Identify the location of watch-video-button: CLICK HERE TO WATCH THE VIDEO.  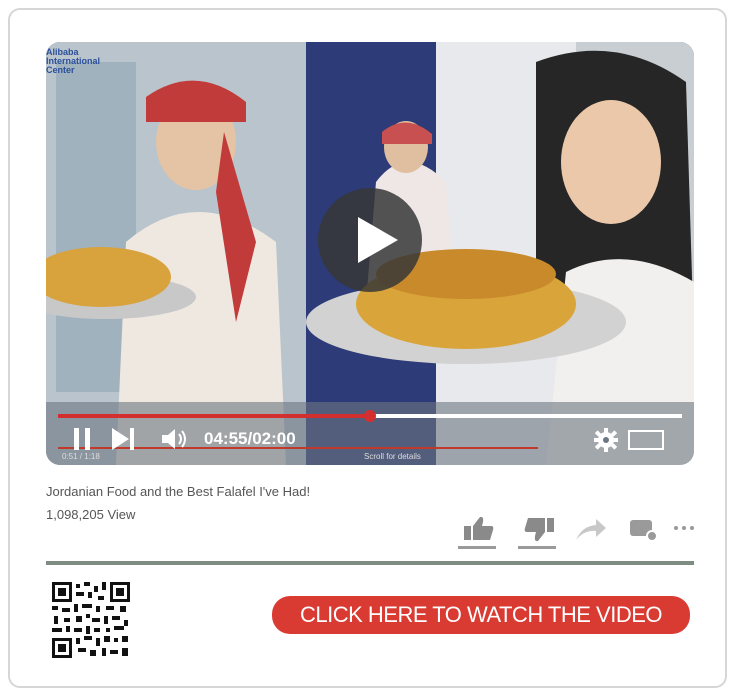
(481, 615).